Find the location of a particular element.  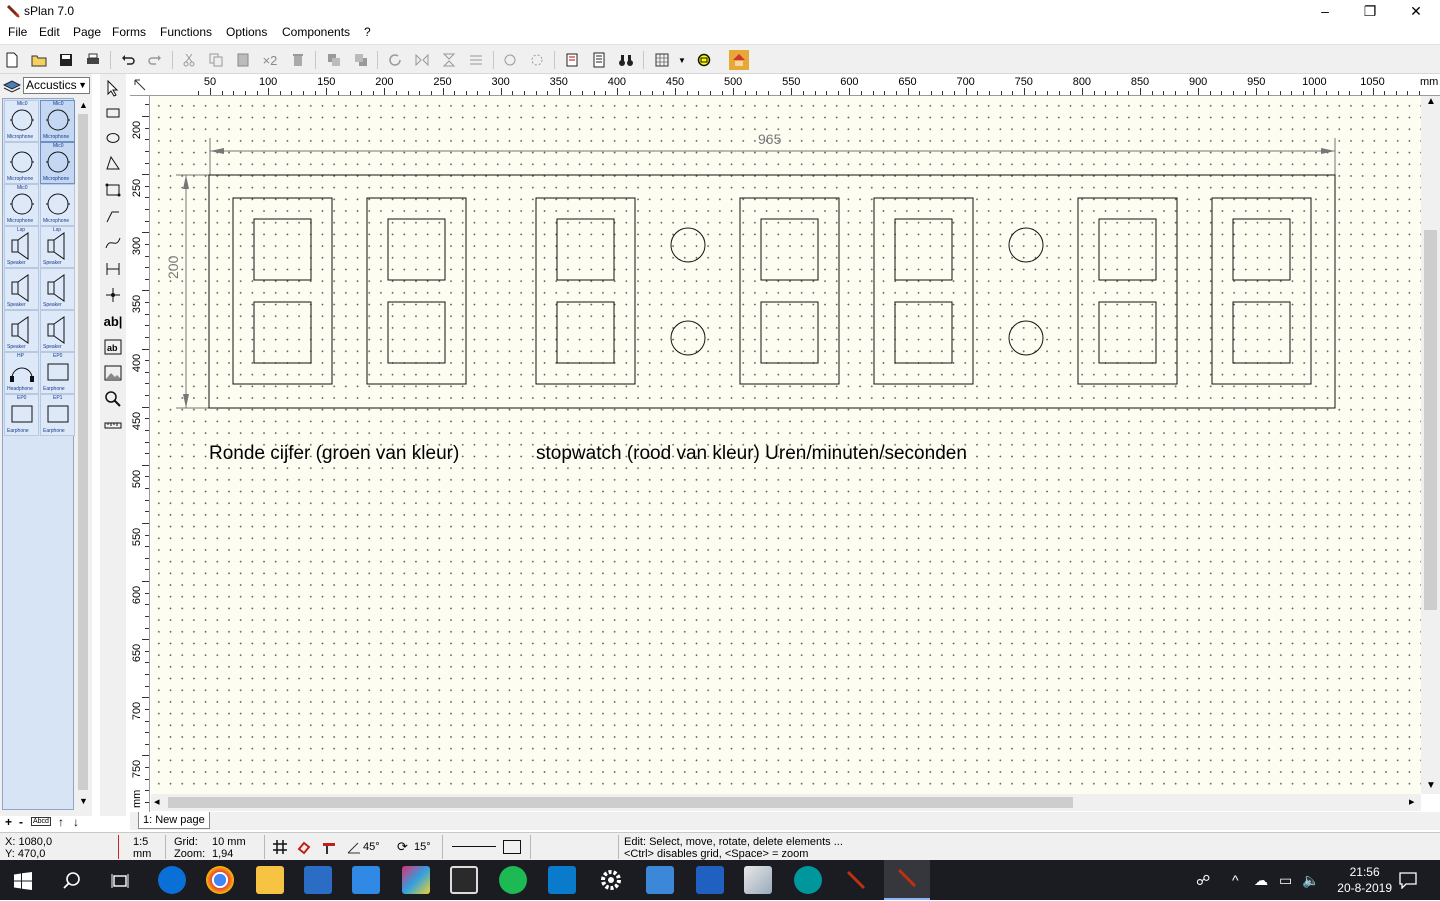

angle-snap-value: 45° is located at coordinates (371, 847).